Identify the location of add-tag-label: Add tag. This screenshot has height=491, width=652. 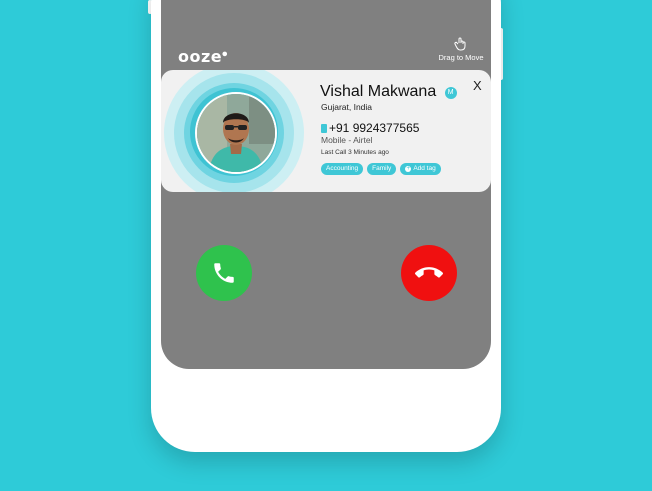
(424, 168).